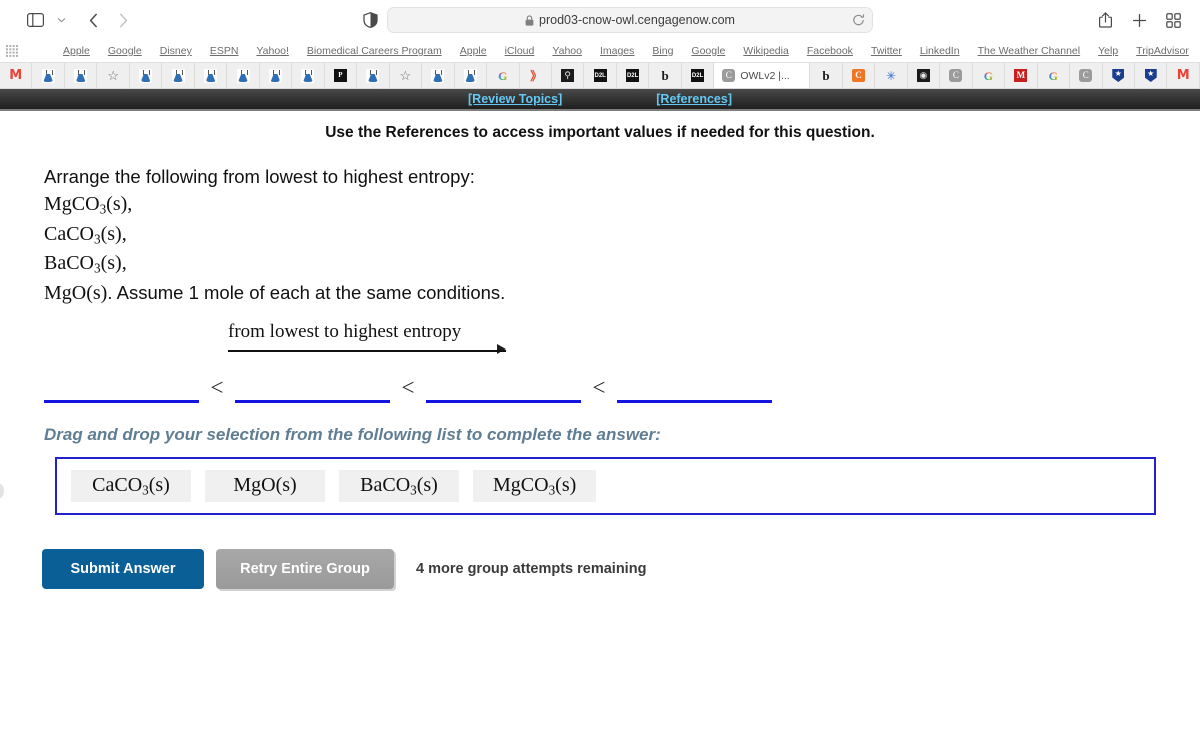 Image resolution: width=1200 pixels, height=750 pixels. What do you see at coordinates (399, 485) in the screenshot?
I see `drag-item: BaCO3(s)` at bounding box center [399, 485].